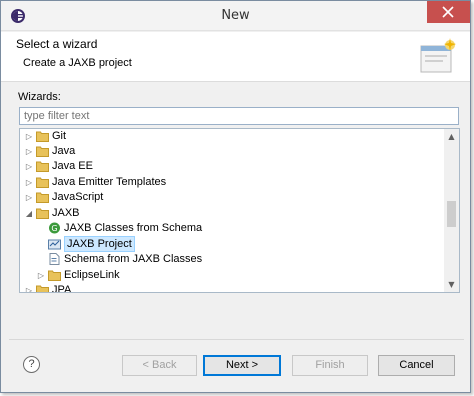 The height and width of the screenshot is (396, 474). Describe the element at coordinates (57, 44) in the screenshot. I see `page-title: Select a wizard` at that location.